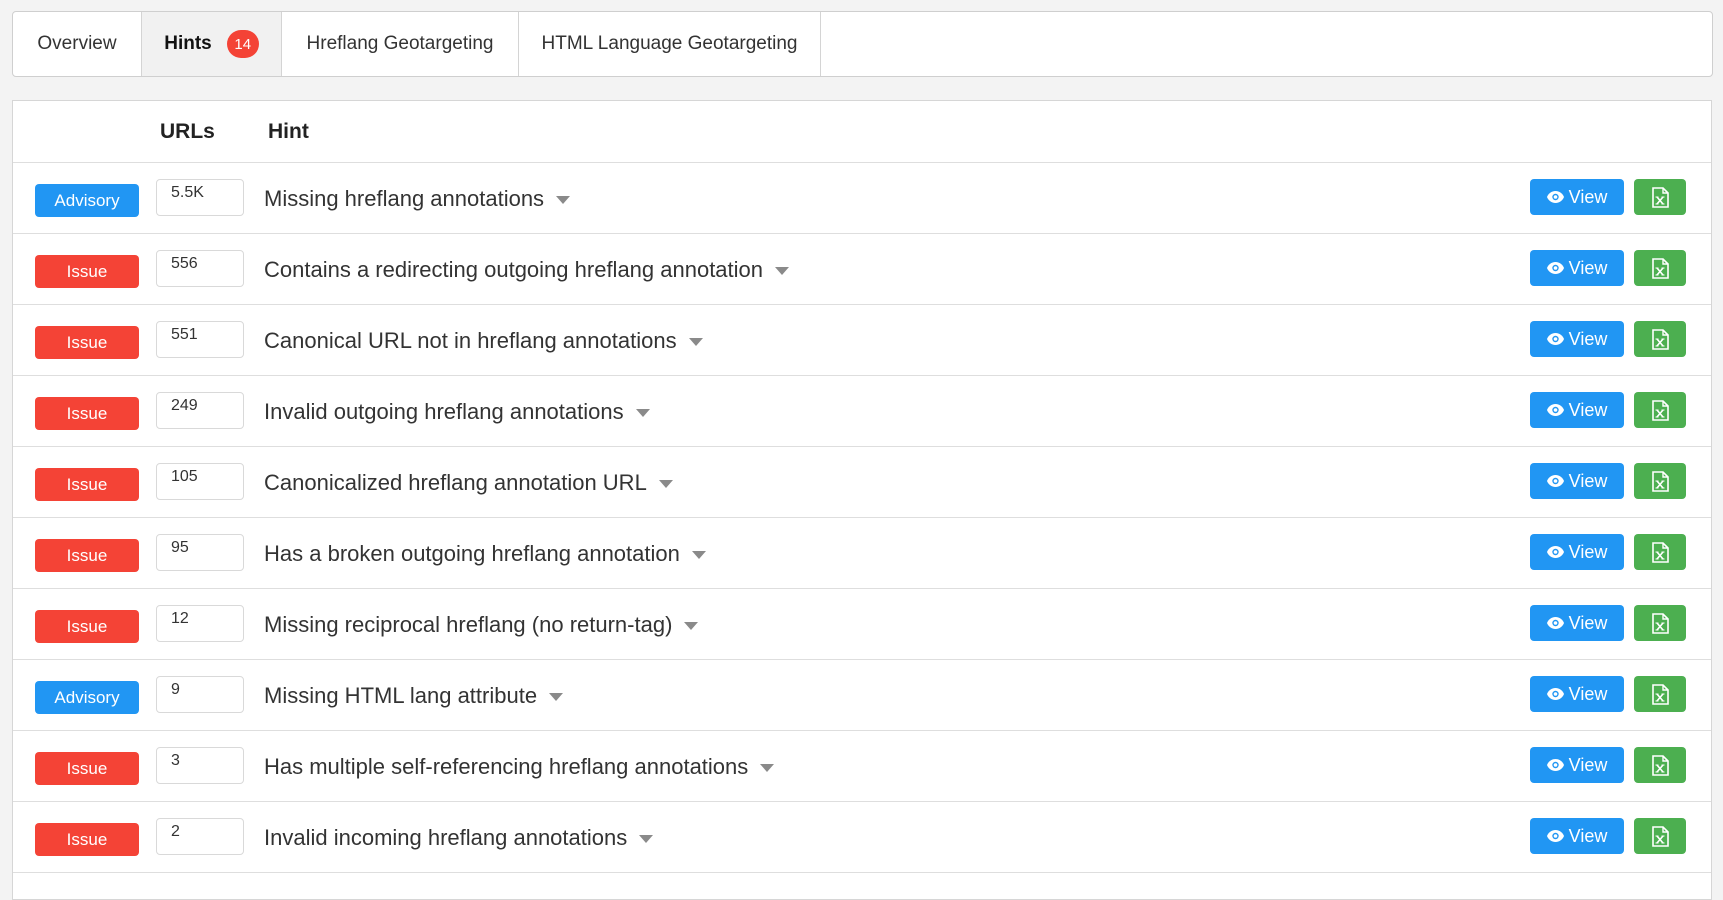 The image size is (1723, 900). I want to click on hint-toggle: Canonicalized hreflang annotation URL, so click(468, 482).